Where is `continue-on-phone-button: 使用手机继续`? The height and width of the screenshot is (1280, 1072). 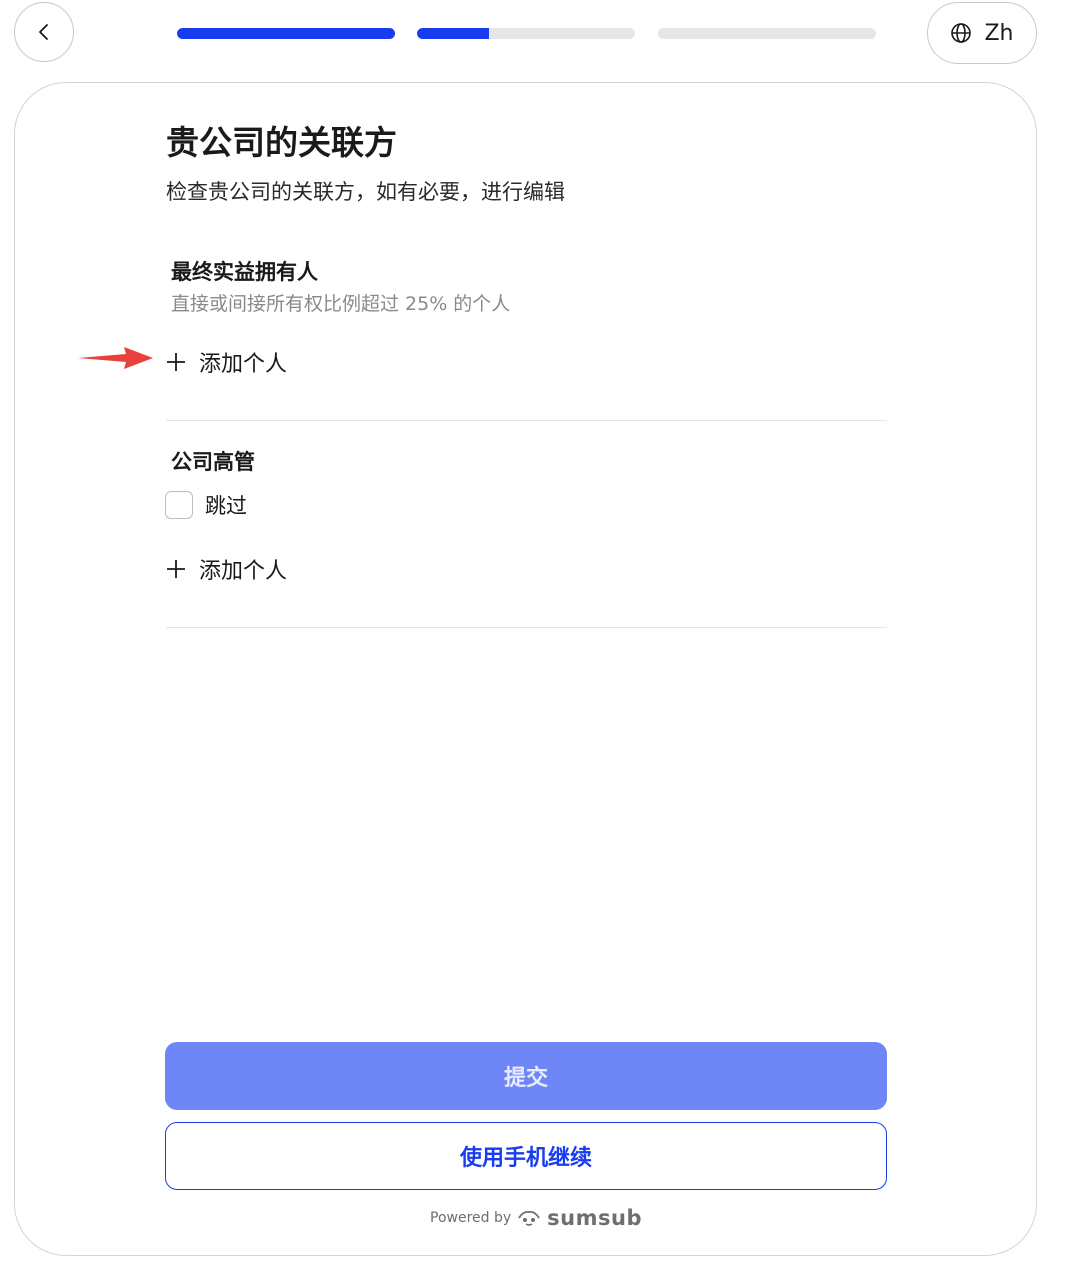 continue-on-phone-button: 使用手机继续 is located at coordinates (526, 1156).